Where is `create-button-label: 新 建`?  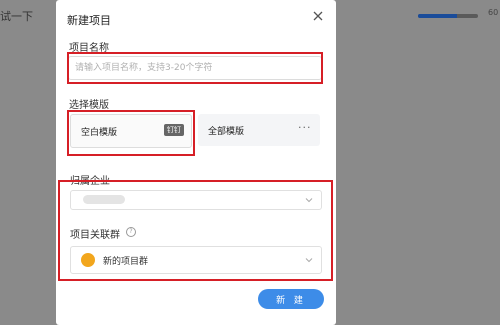 create-button-label: 新 建 is located at coordinates (291, 300).